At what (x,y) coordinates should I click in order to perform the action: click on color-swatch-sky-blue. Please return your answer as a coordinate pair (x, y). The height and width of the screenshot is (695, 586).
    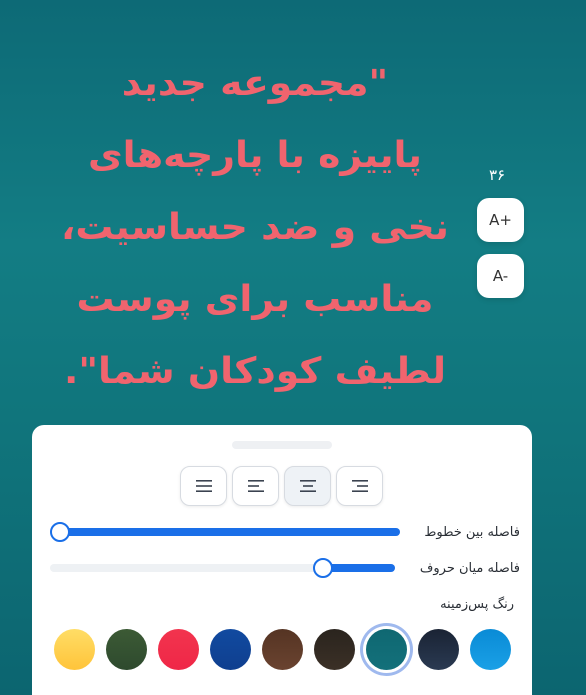
    Looking at the image, I should click on (490, 649).